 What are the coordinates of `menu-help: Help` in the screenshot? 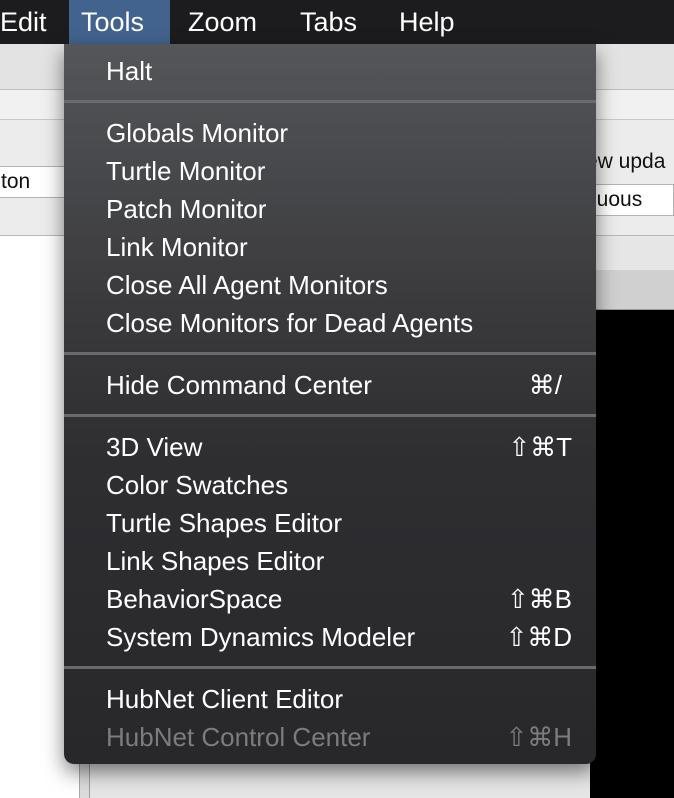 It's located at (427, 22).